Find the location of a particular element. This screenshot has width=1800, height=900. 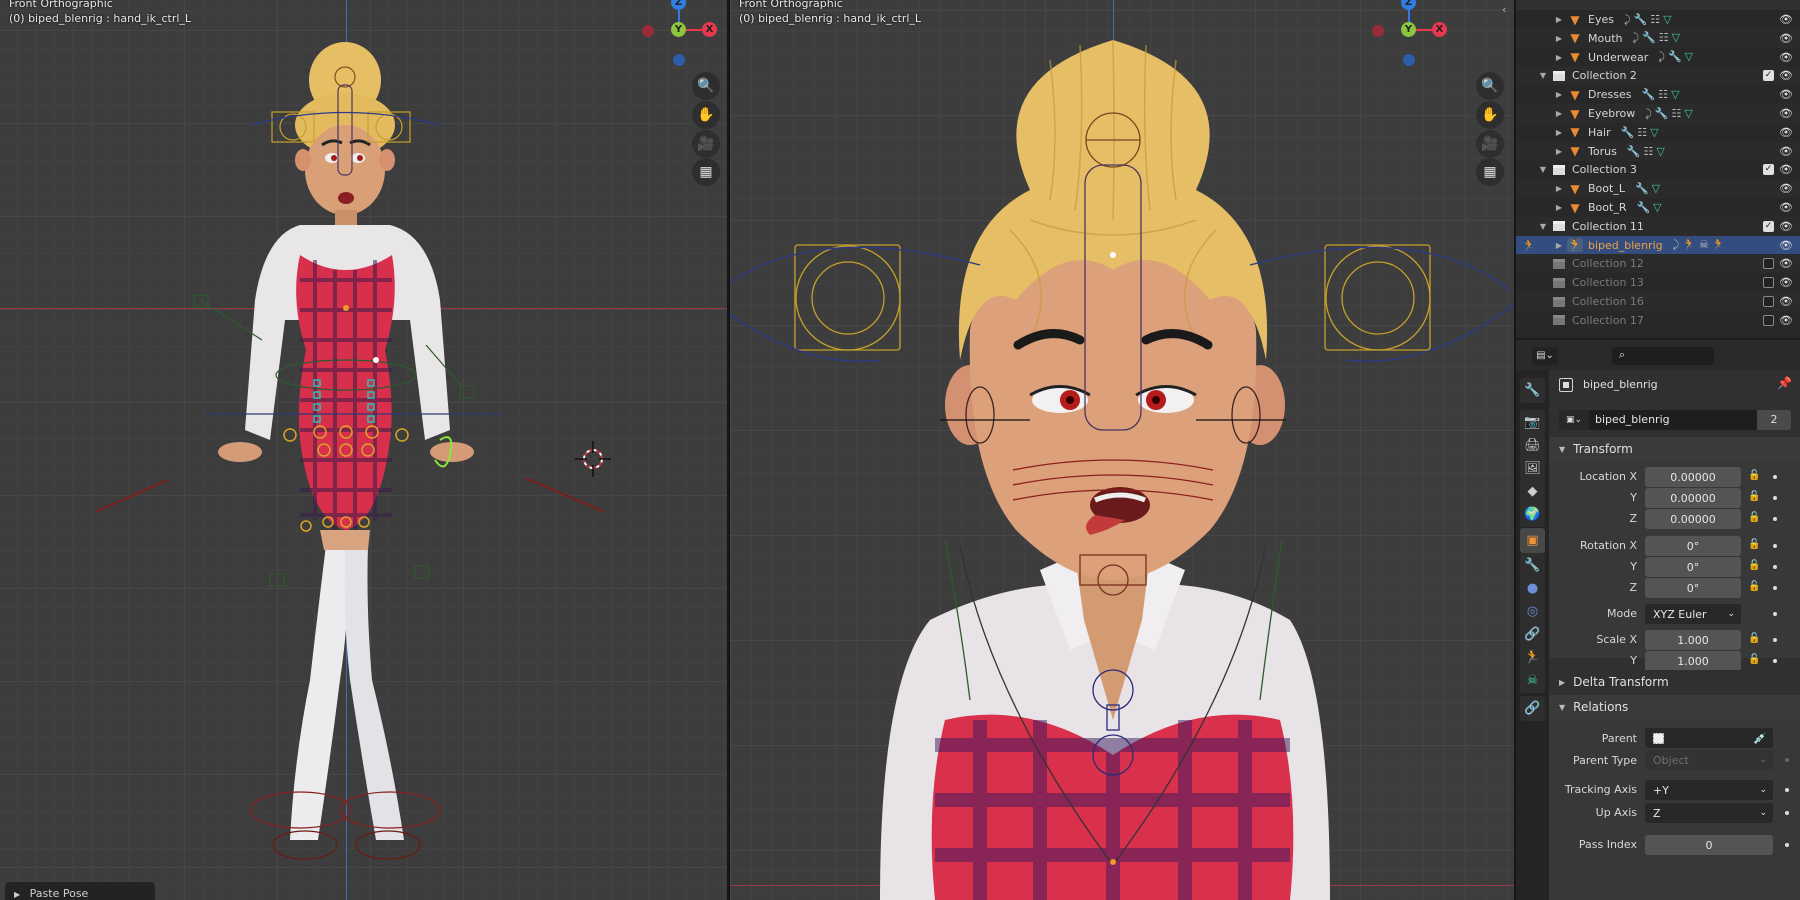

outliner-item-label: Collection 3 is located at coordinates (1604, 169).